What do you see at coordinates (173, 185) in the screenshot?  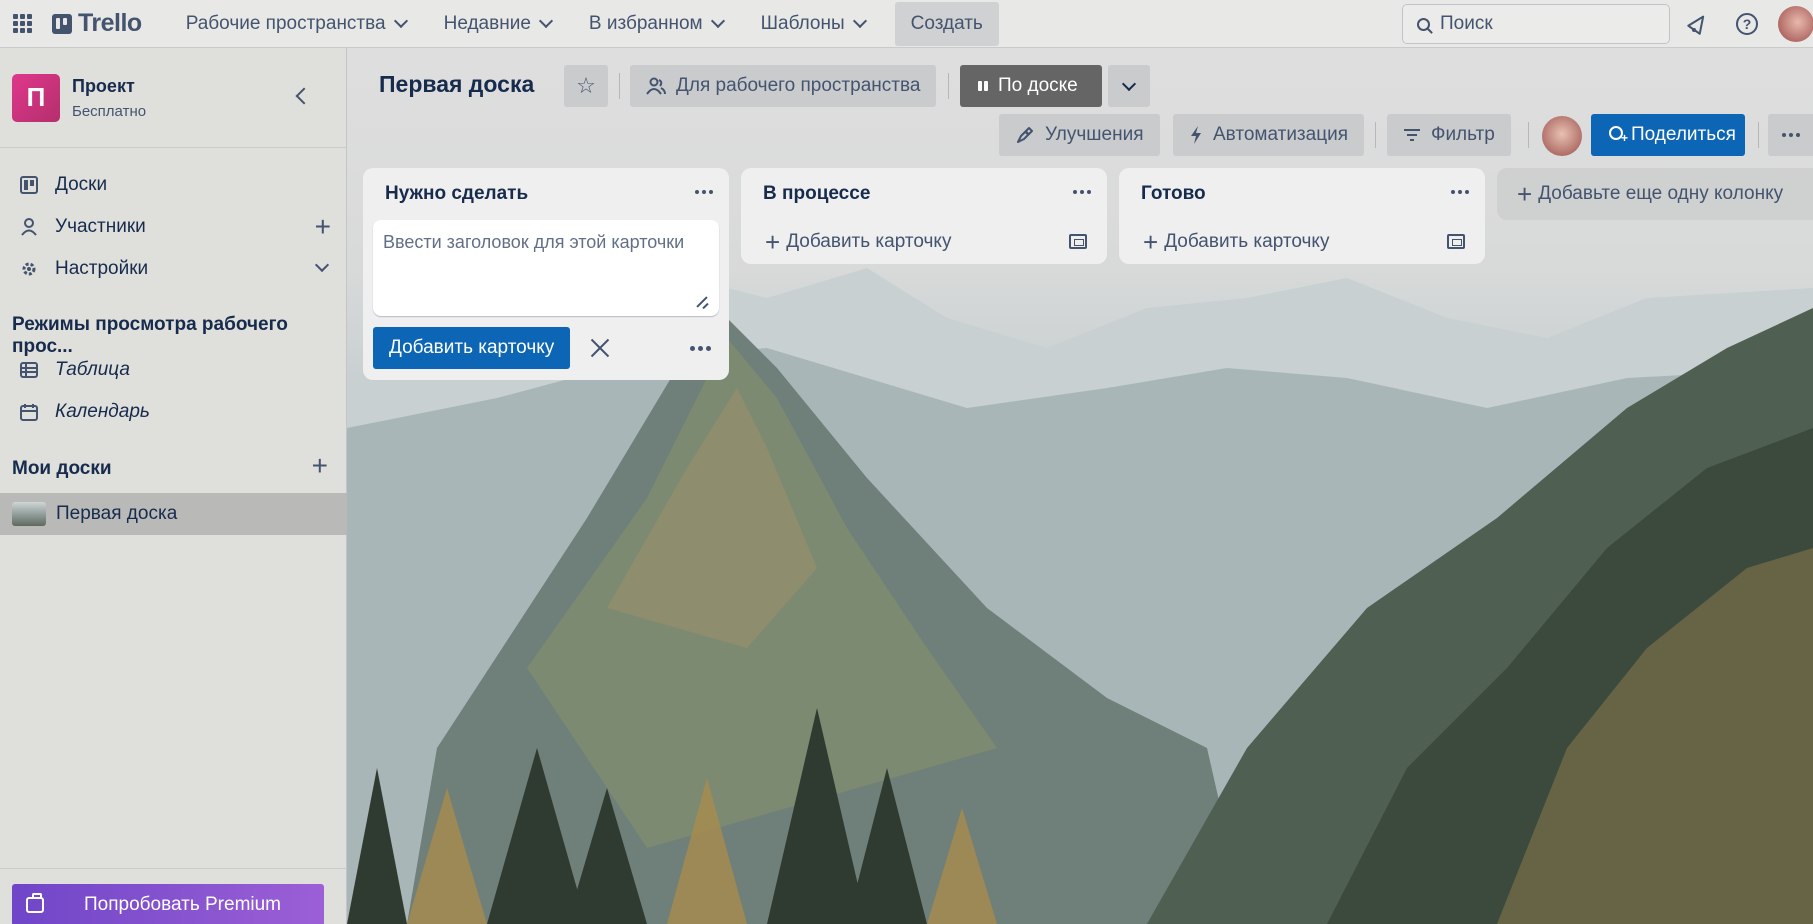 I see `sidebar-item-boards: Доски` at bounding box center [173, 185].